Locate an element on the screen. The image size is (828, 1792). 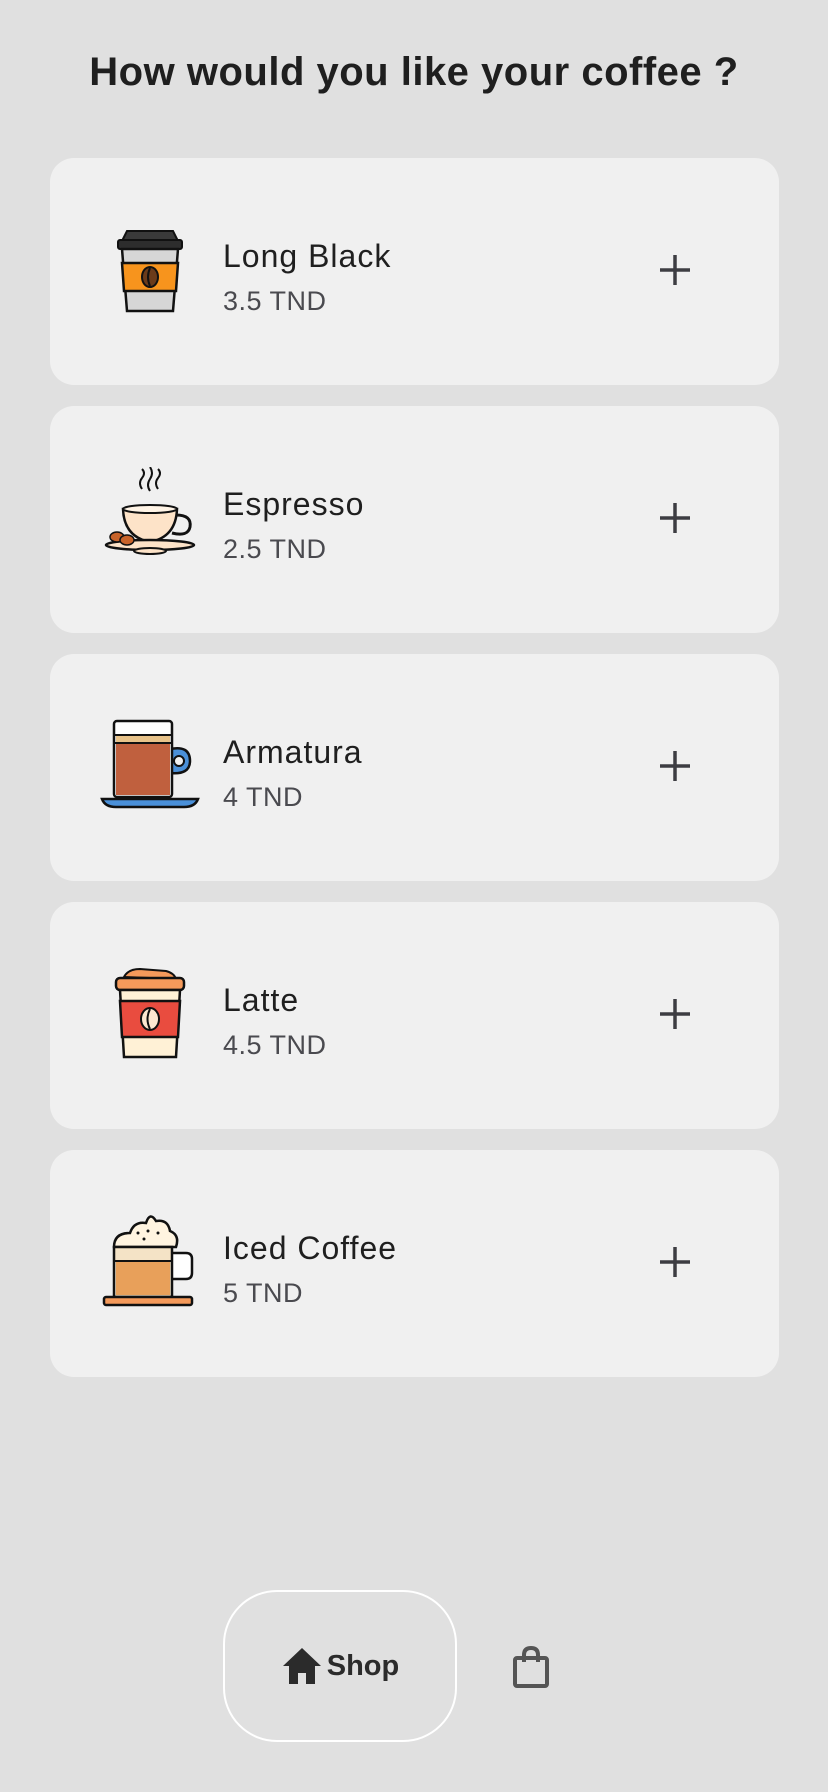
nav-shop-button: Shop is located at coordinates (340, 1666).